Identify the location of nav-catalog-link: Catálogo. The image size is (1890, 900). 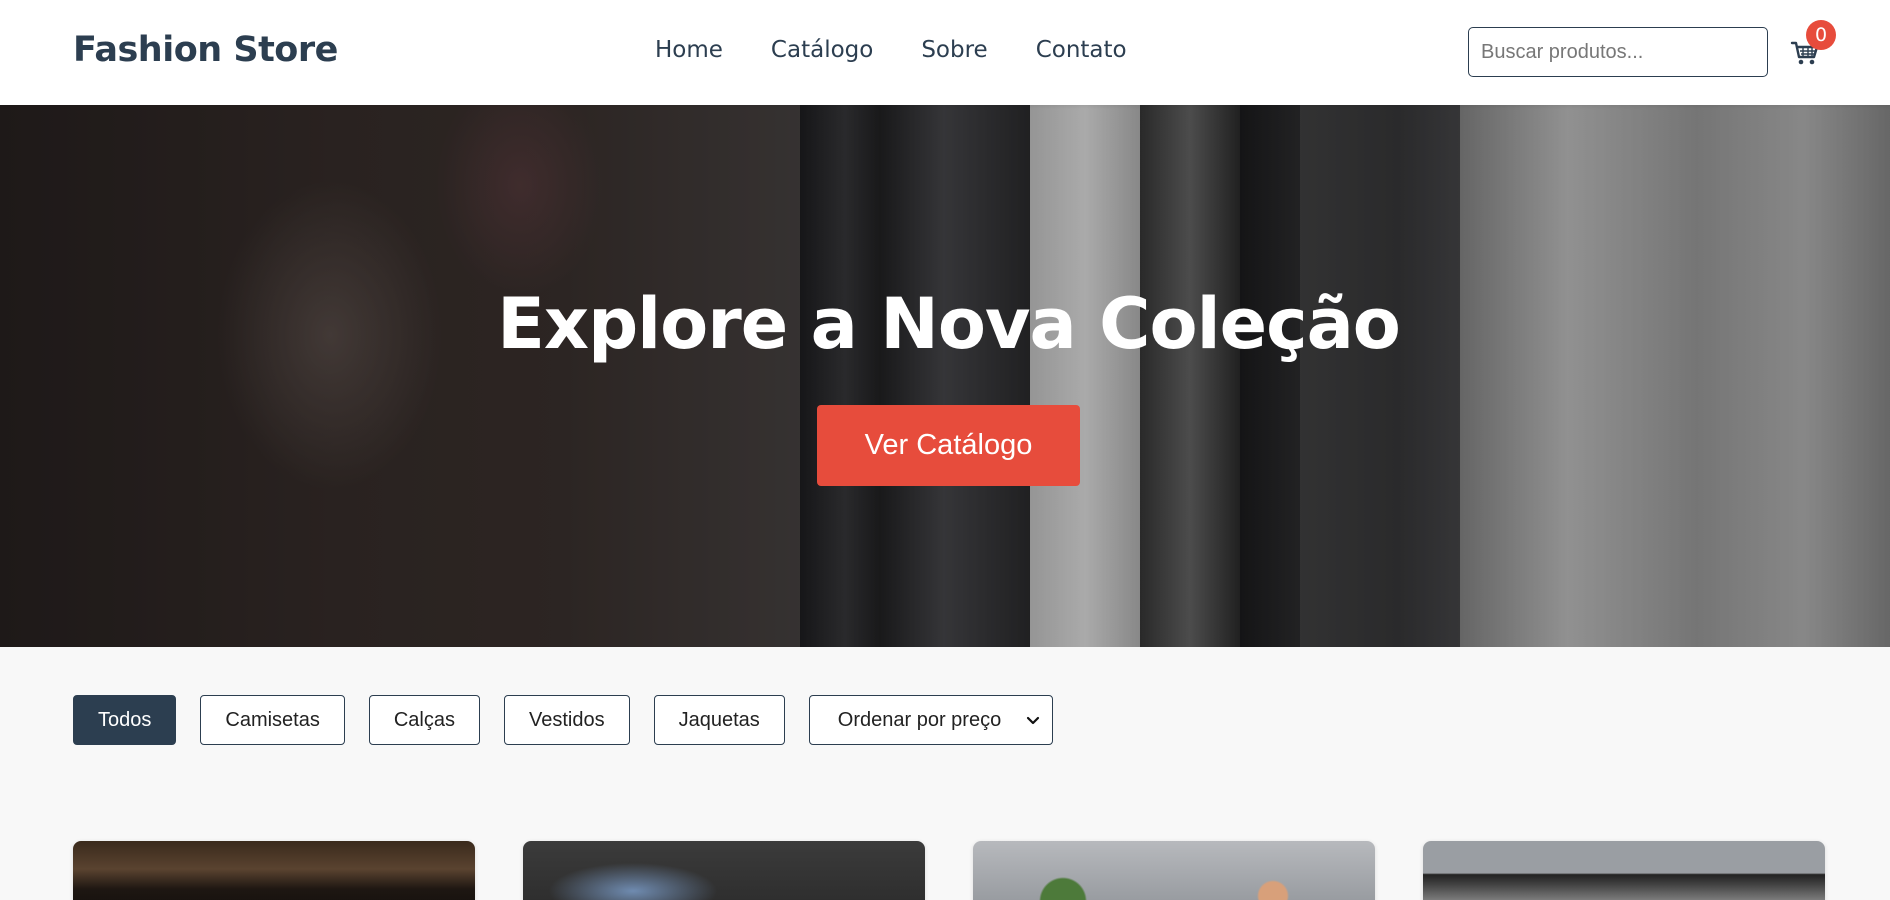
(822, 50).